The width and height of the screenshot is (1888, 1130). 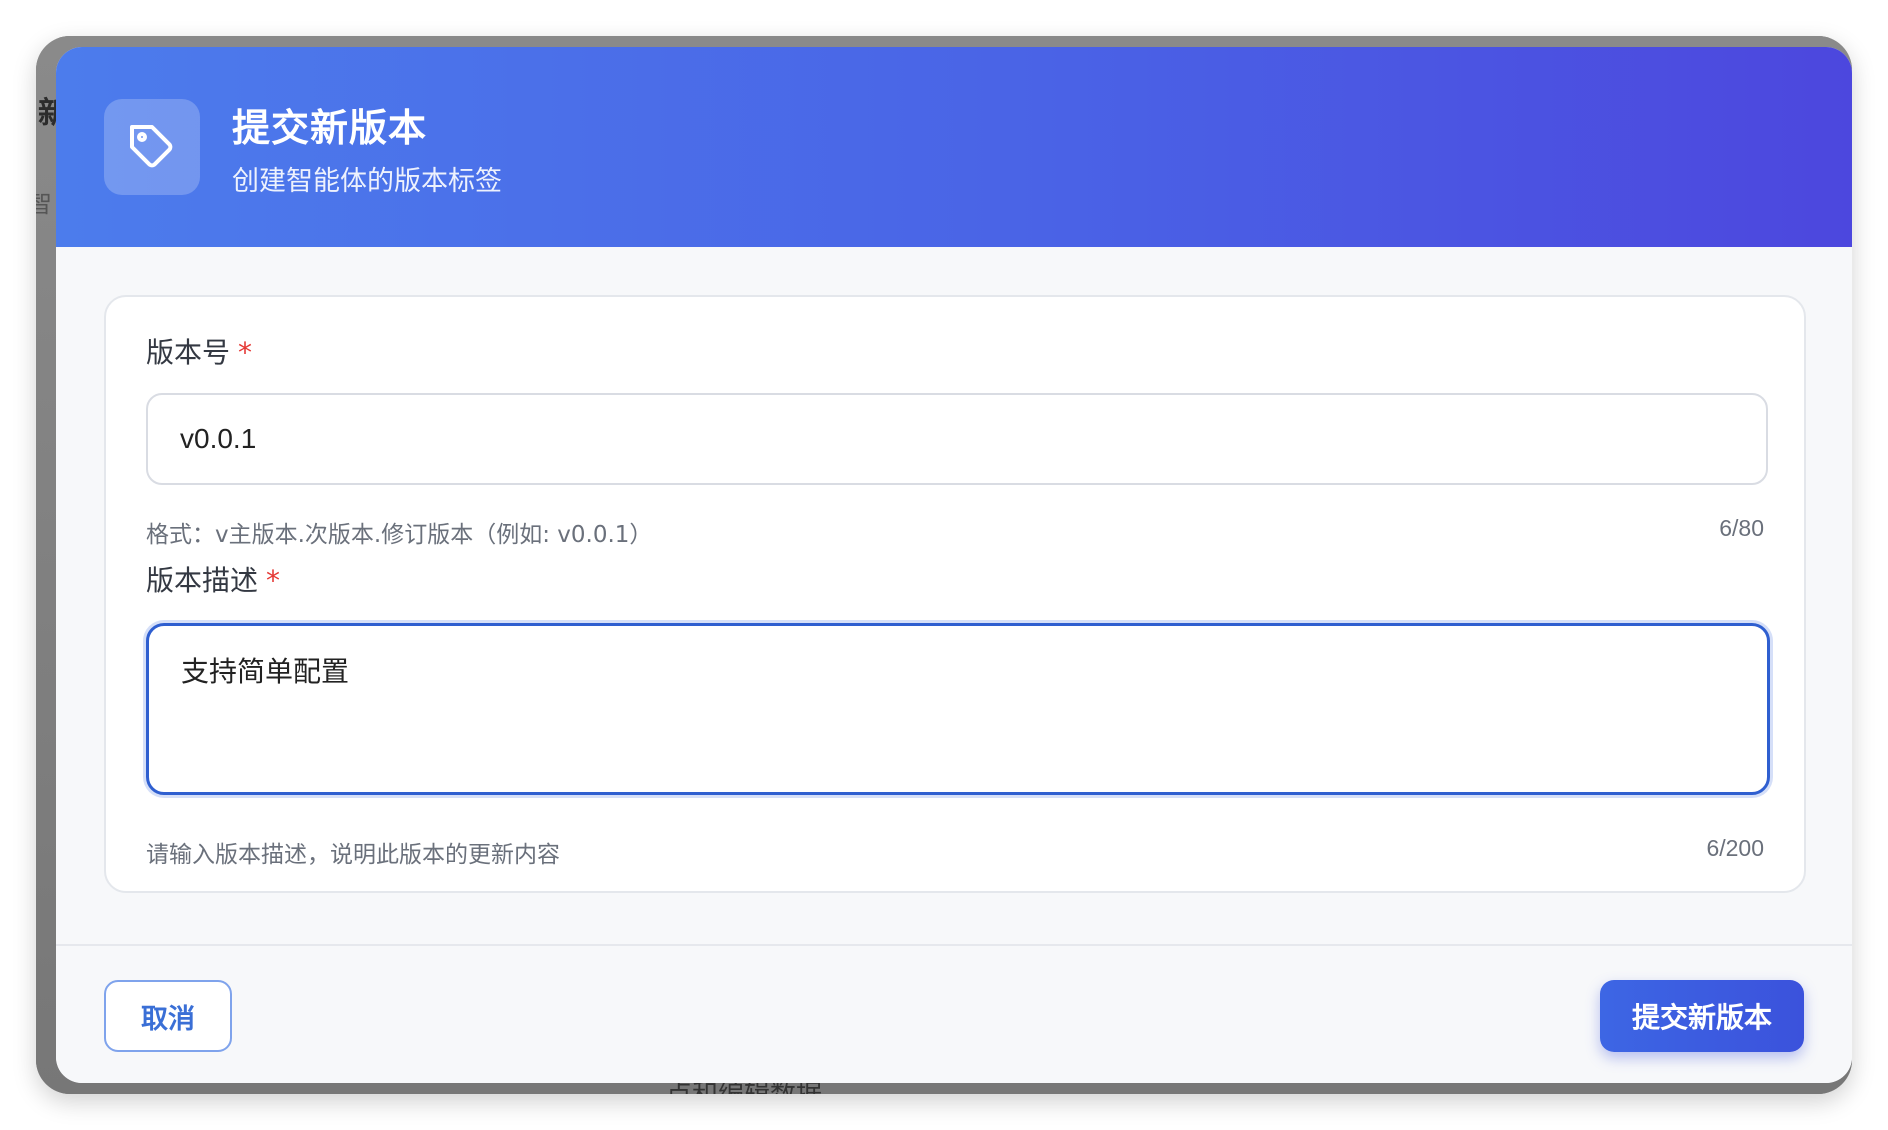 What do you see at coordinates (1741, 528) in the screenshot?
I see `version-char-counter: 6/80` at bounding box center [1741, 528].